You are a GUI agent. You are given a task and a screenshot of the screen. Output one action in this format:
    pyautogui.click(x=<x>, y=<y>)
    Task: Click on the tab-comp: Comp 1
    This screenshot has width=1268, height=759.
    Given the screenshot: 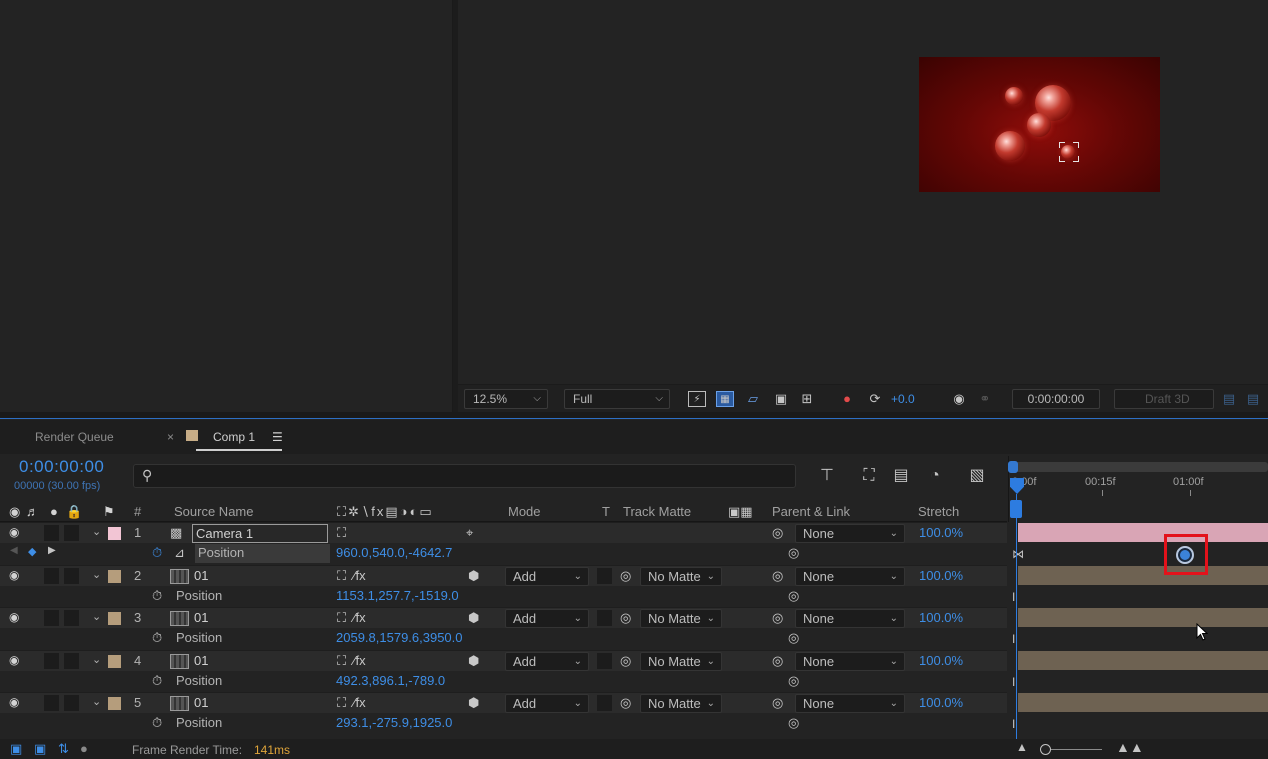 What is the action you would take?
    pyautogui.click(x=234, y=437)
    